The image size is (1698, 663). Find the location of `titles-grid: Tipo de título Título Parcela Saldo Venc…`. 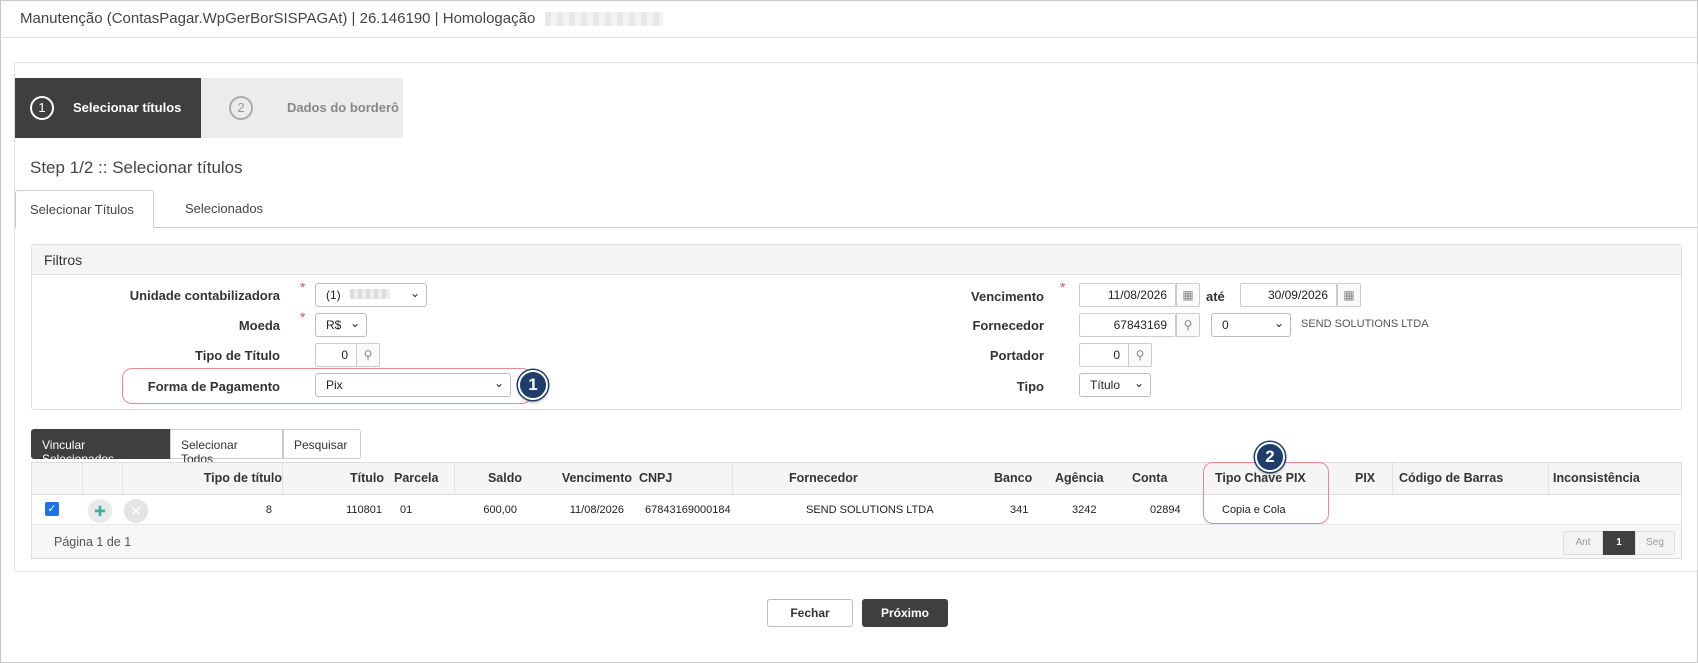

titles-grid: Tipo de título Título Parcela Saldo Venc… is located at coordinates (856, 510).